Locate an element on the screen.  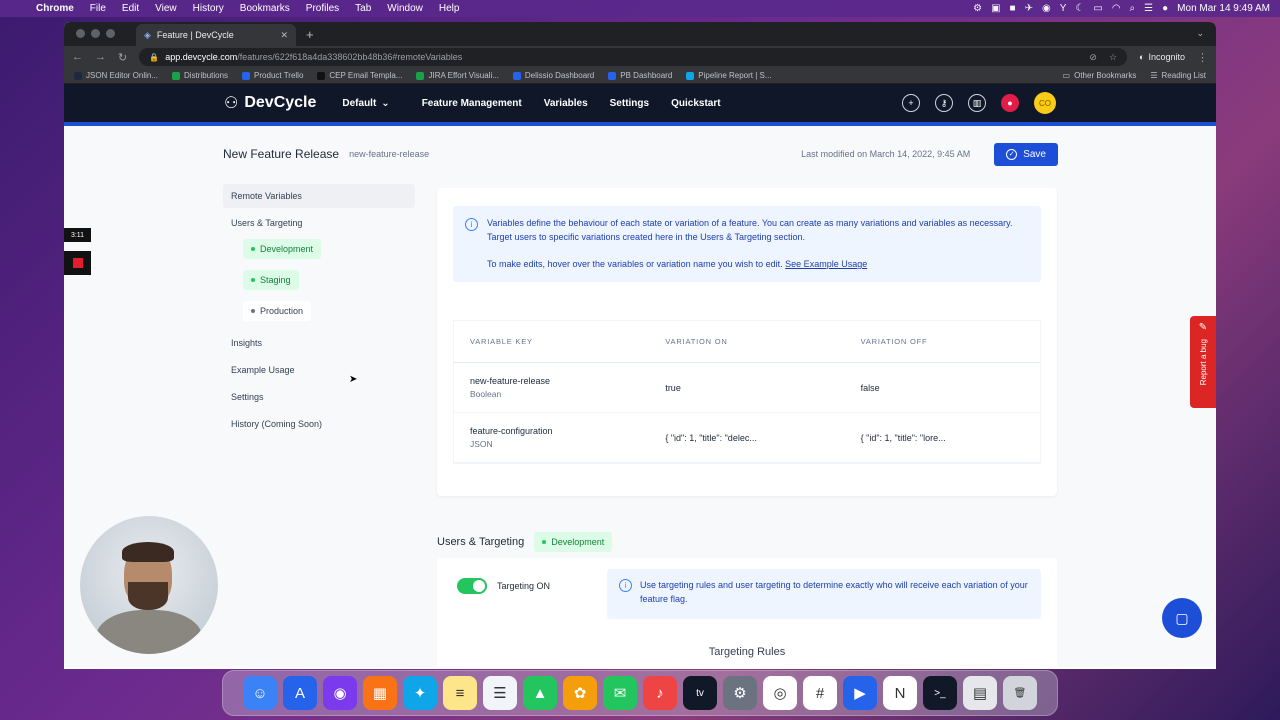
webcam-bubble is located at coordinates (149, 585).